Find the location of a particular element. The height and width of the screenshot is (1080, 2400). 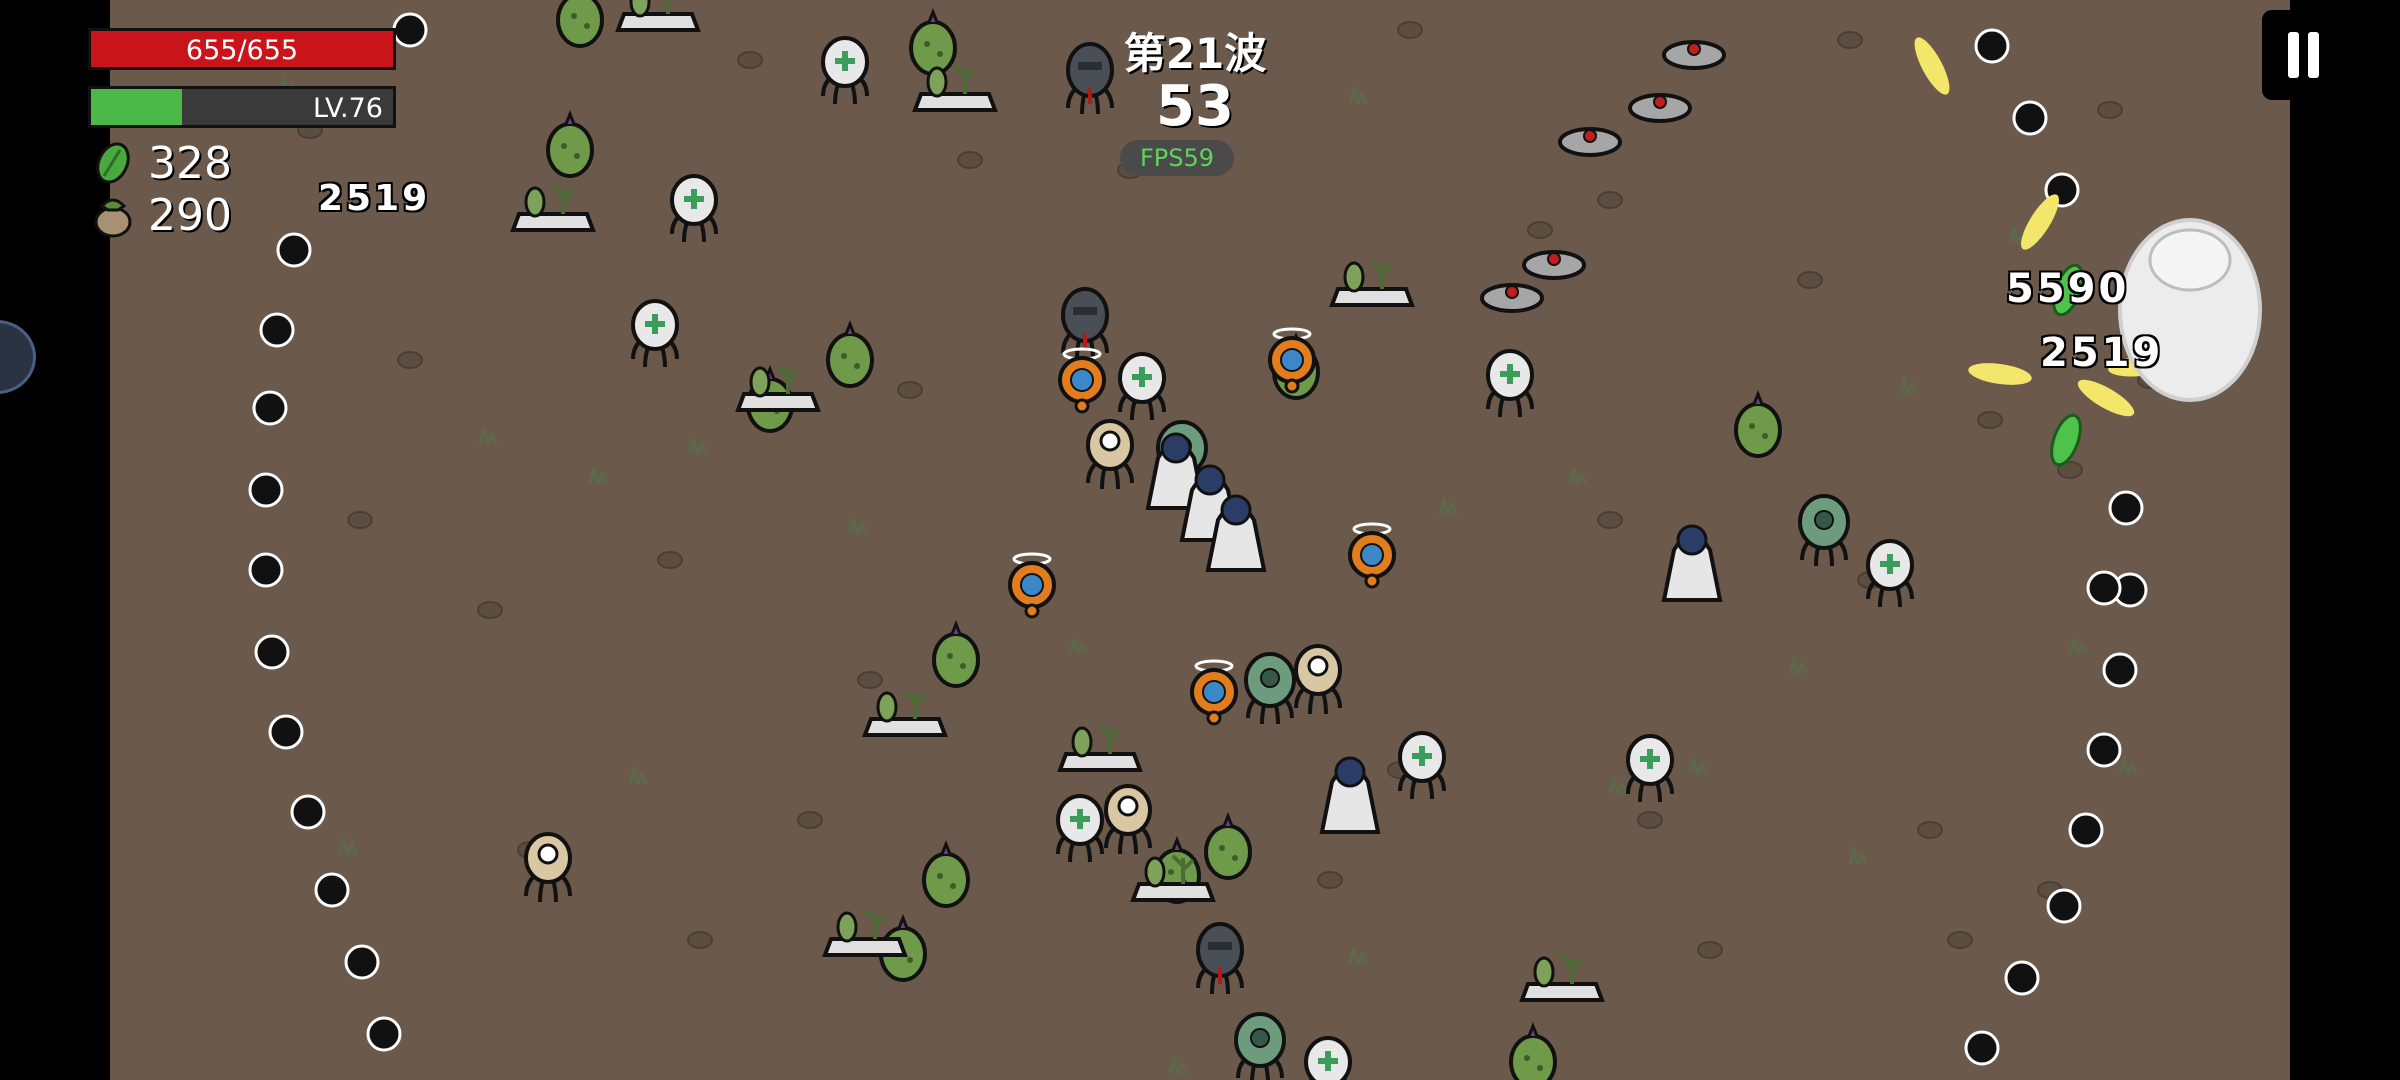

damage-number: 2519 is located at coordinates (374, 198).